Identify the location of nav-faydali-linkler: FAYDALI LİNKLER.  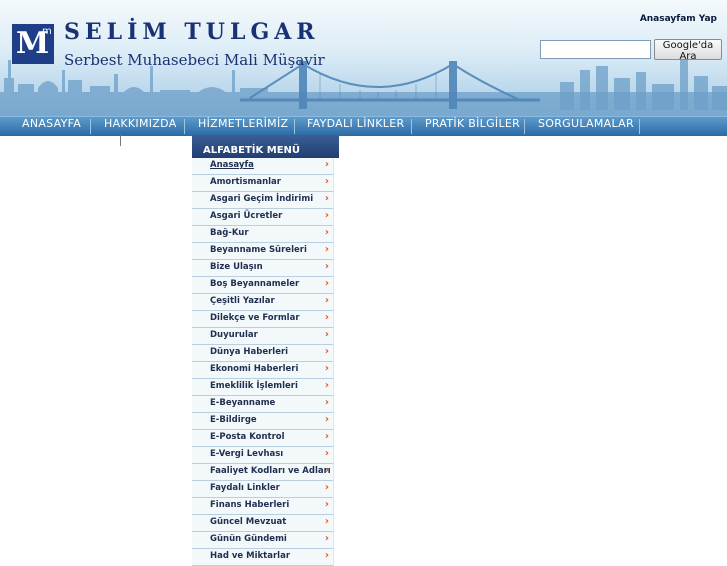
(355, 126).